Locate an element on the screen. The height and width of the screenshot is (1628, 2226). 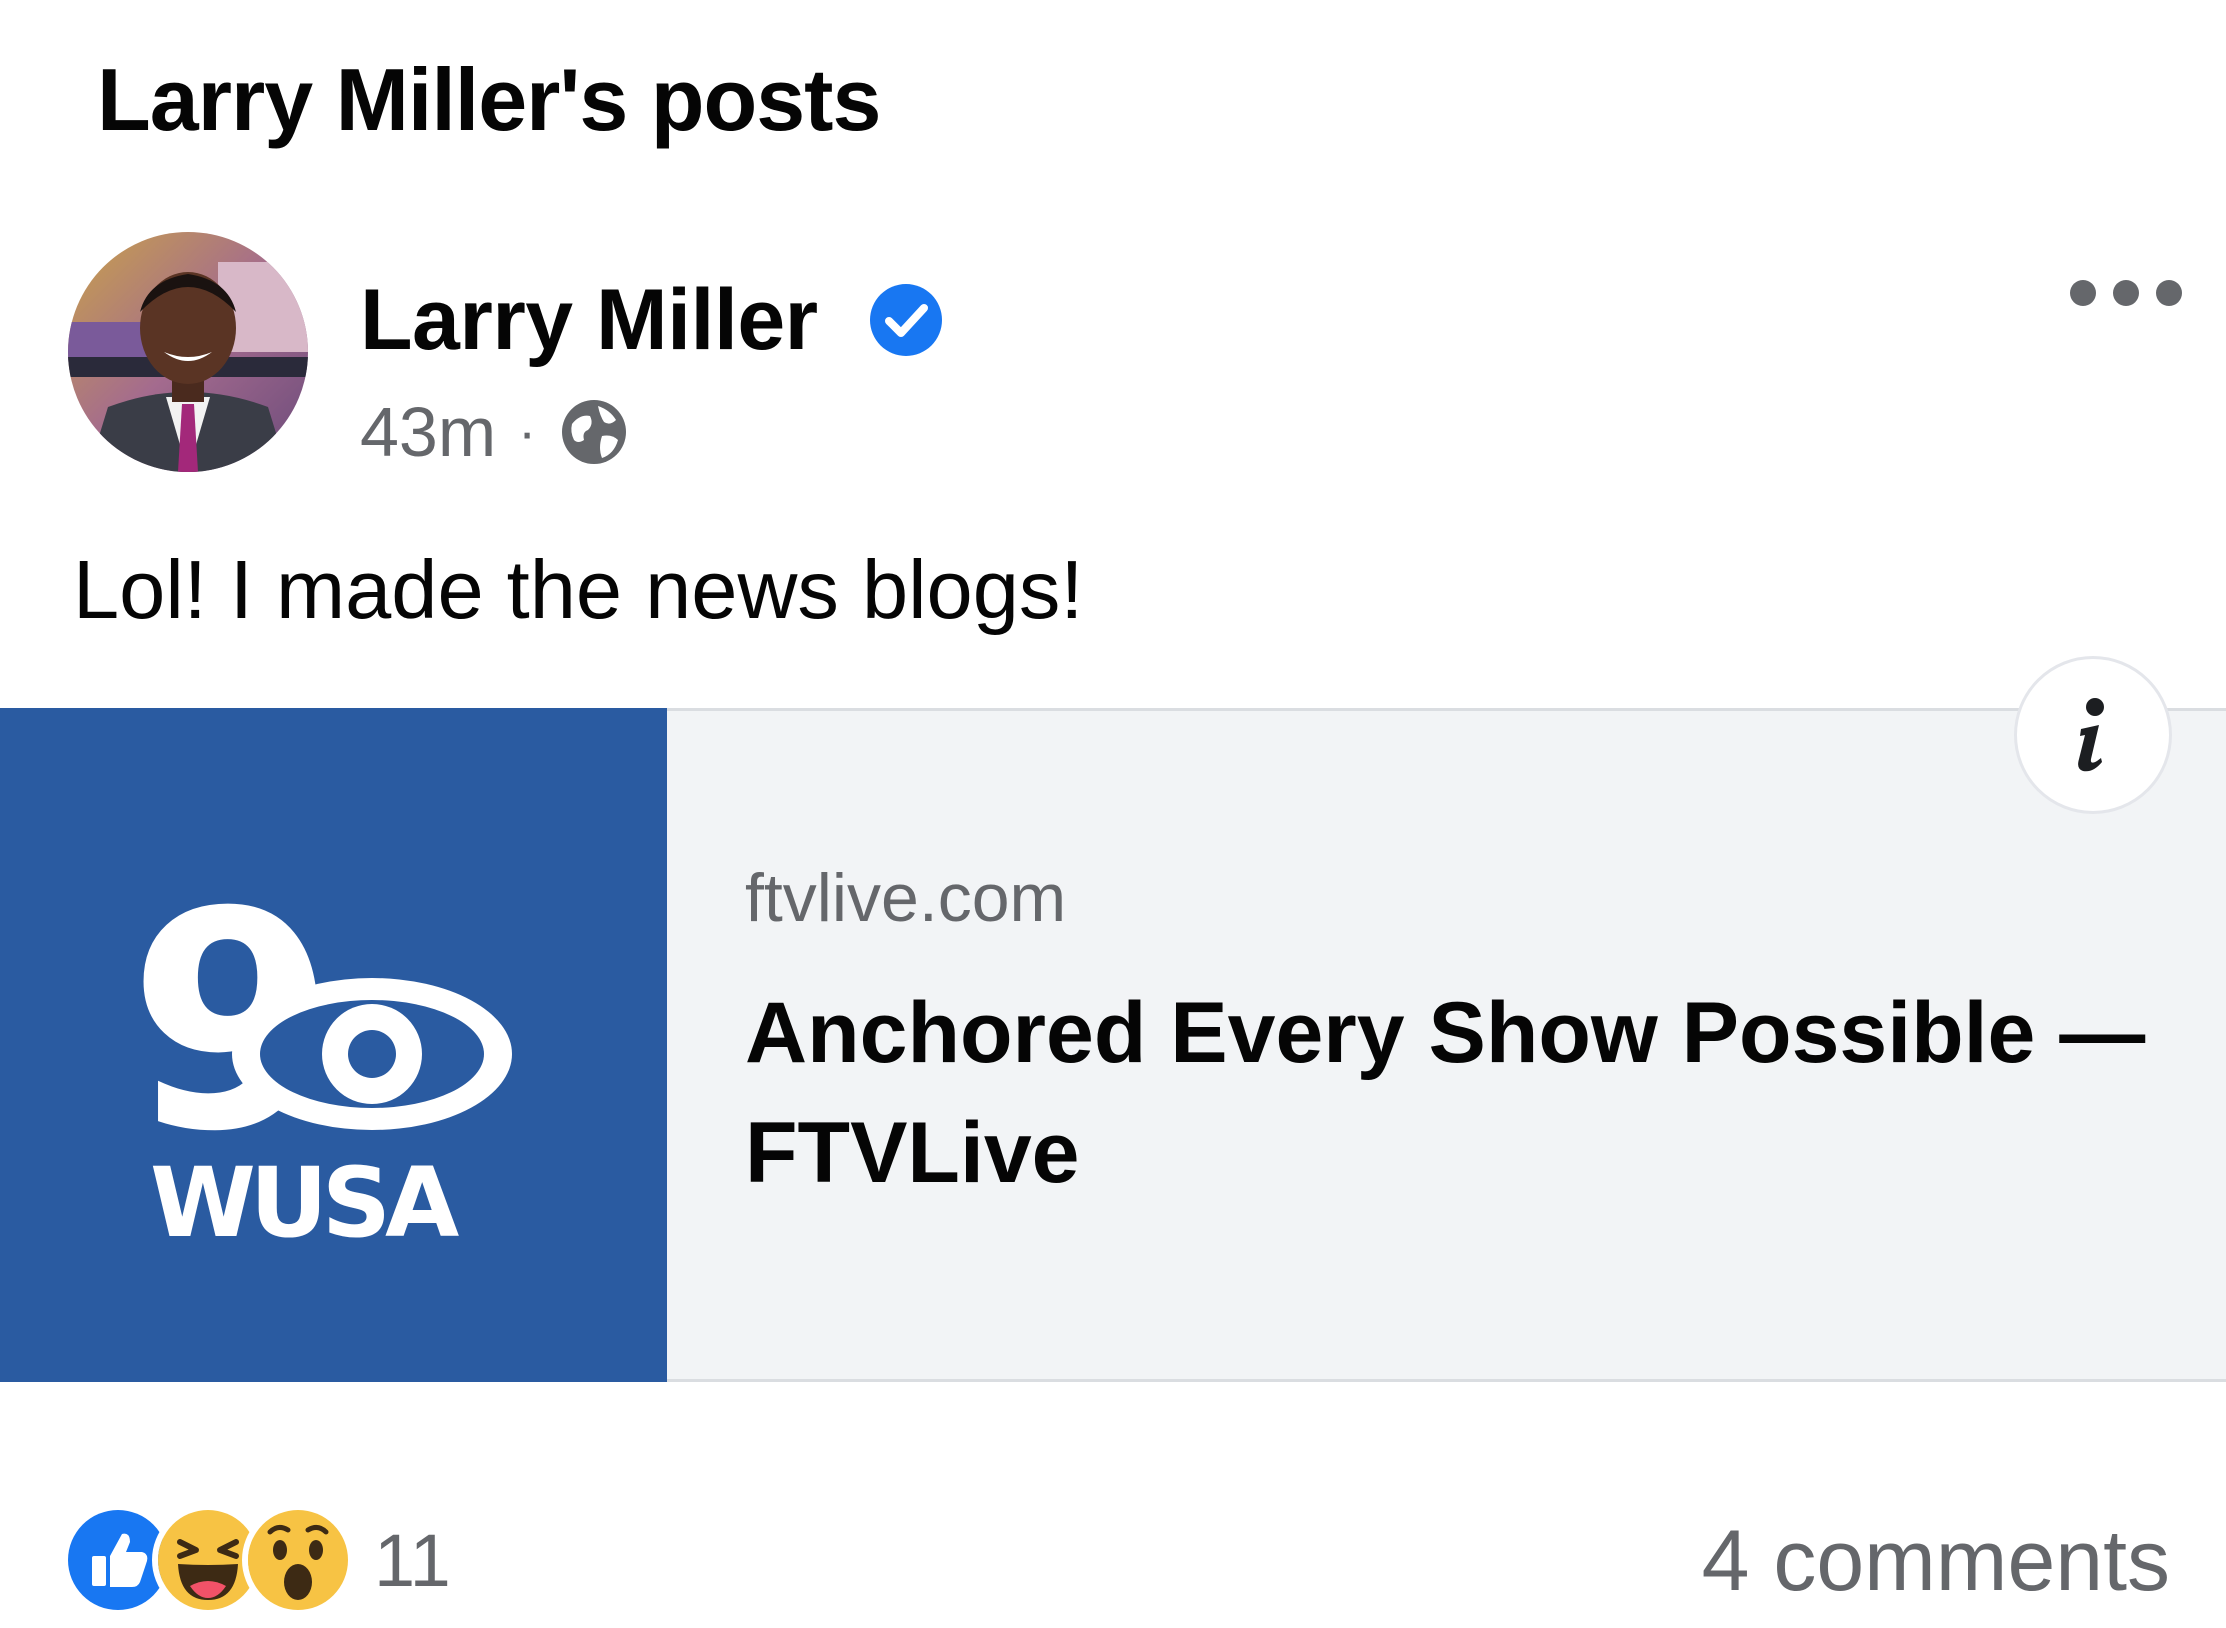
post-timestamp: 43m is located at coordinates (428, 432).